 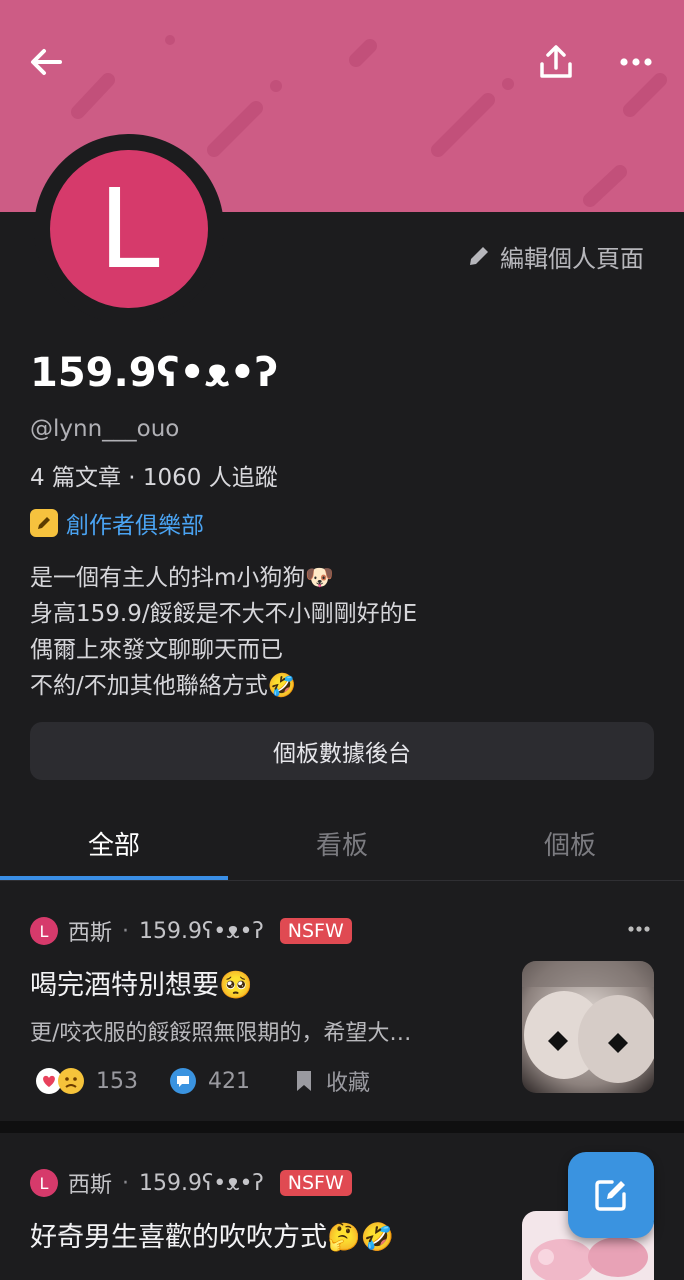 I want to click on bio-line: 不約/不加其他聯絡方式🤣, so click(x=163, y=686).